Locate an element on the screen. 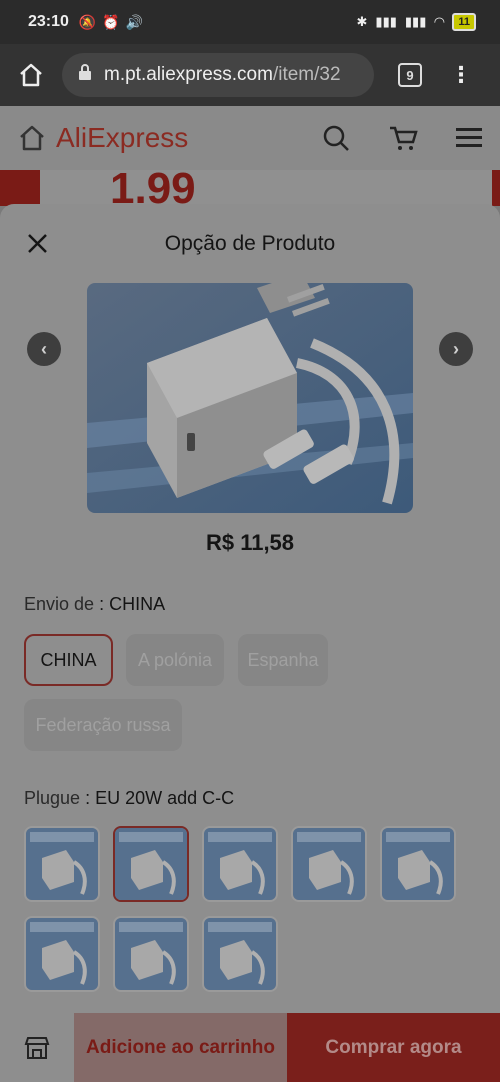  promo-banner: 1.99 is located at coordinates (250, 188).